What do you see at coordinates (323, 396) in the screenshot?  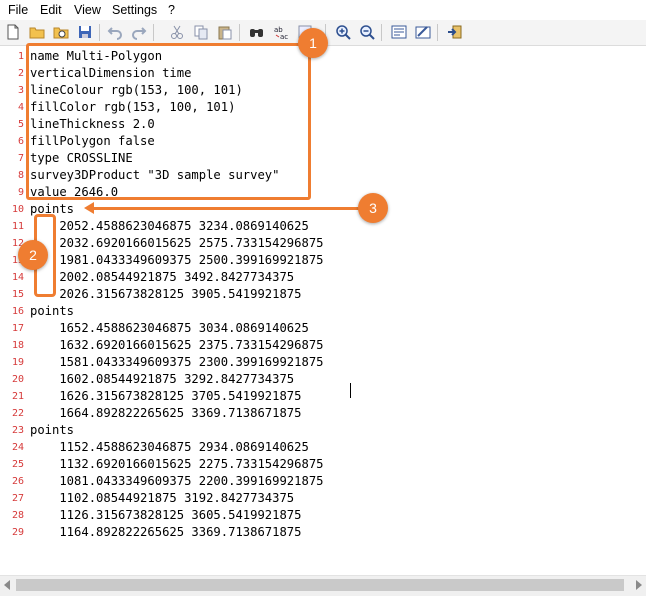 I see `editor-line: 21 1626.315673828125 3705.5419921875` at bounding box center [323, 396].